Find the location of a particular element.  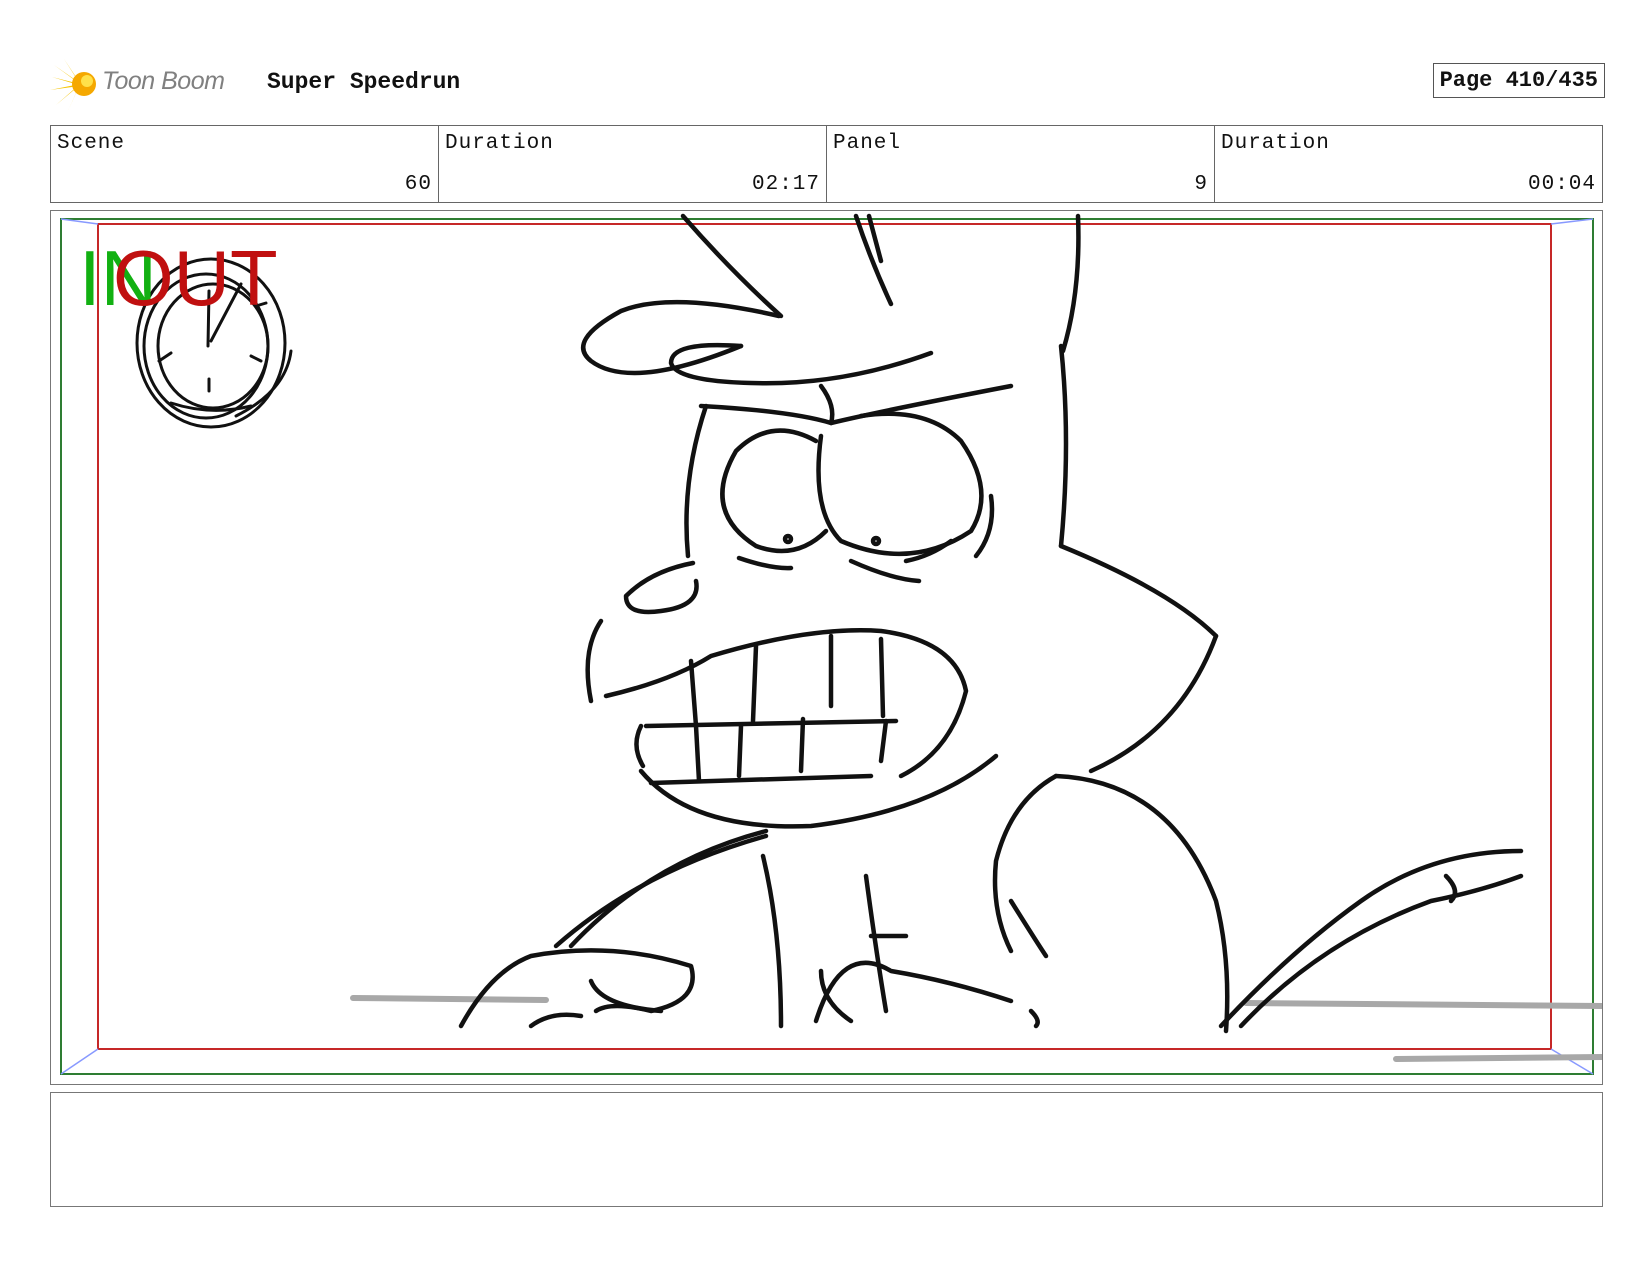

out-marker: OUT is located at coordinates (195, 278).